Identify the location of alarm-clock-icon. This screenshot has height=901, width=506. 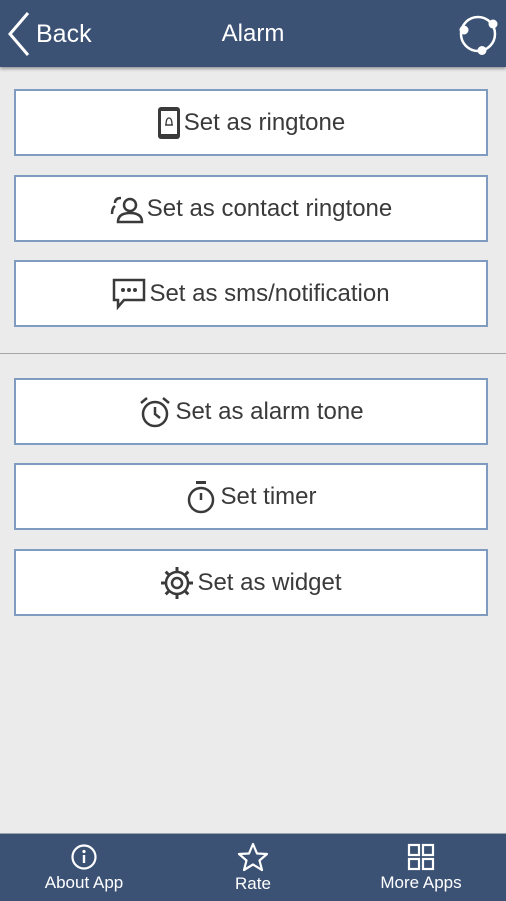
(155, 411).